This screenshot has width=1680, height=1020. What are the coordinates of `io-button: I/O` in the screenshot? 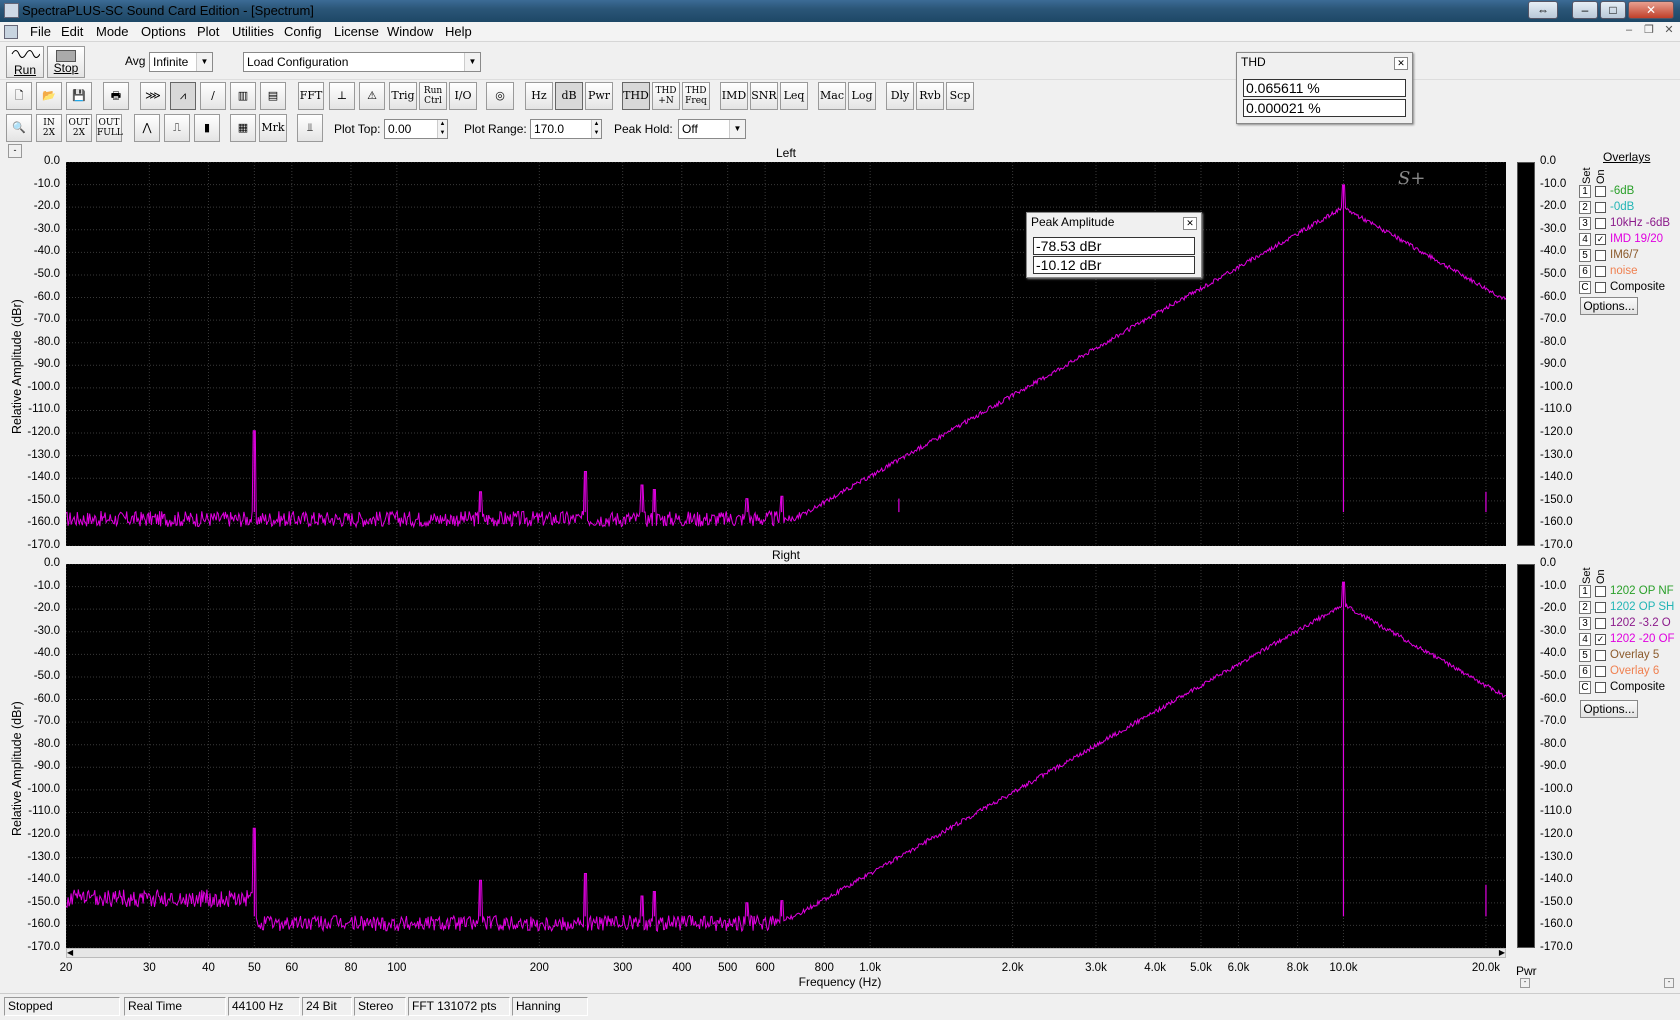 It's located at (463, 96).